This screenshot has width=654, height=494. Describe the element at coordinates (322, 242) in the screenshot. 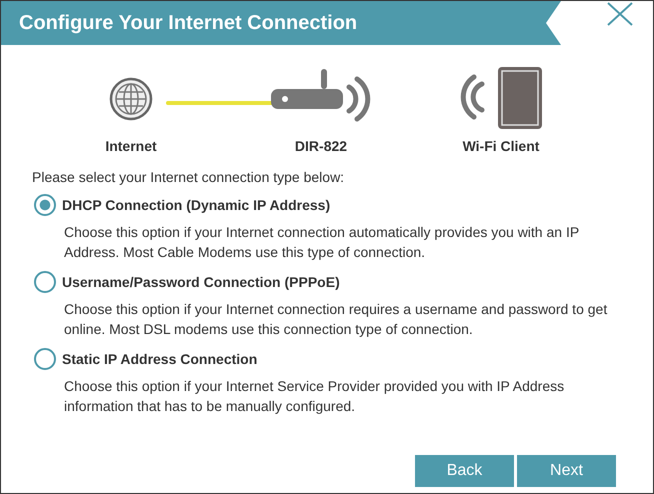

I see `option-description: Choose this option if your Internet connection automatically provides you with an IP Address. Most Cable Modems use this type of connection.` at that location.